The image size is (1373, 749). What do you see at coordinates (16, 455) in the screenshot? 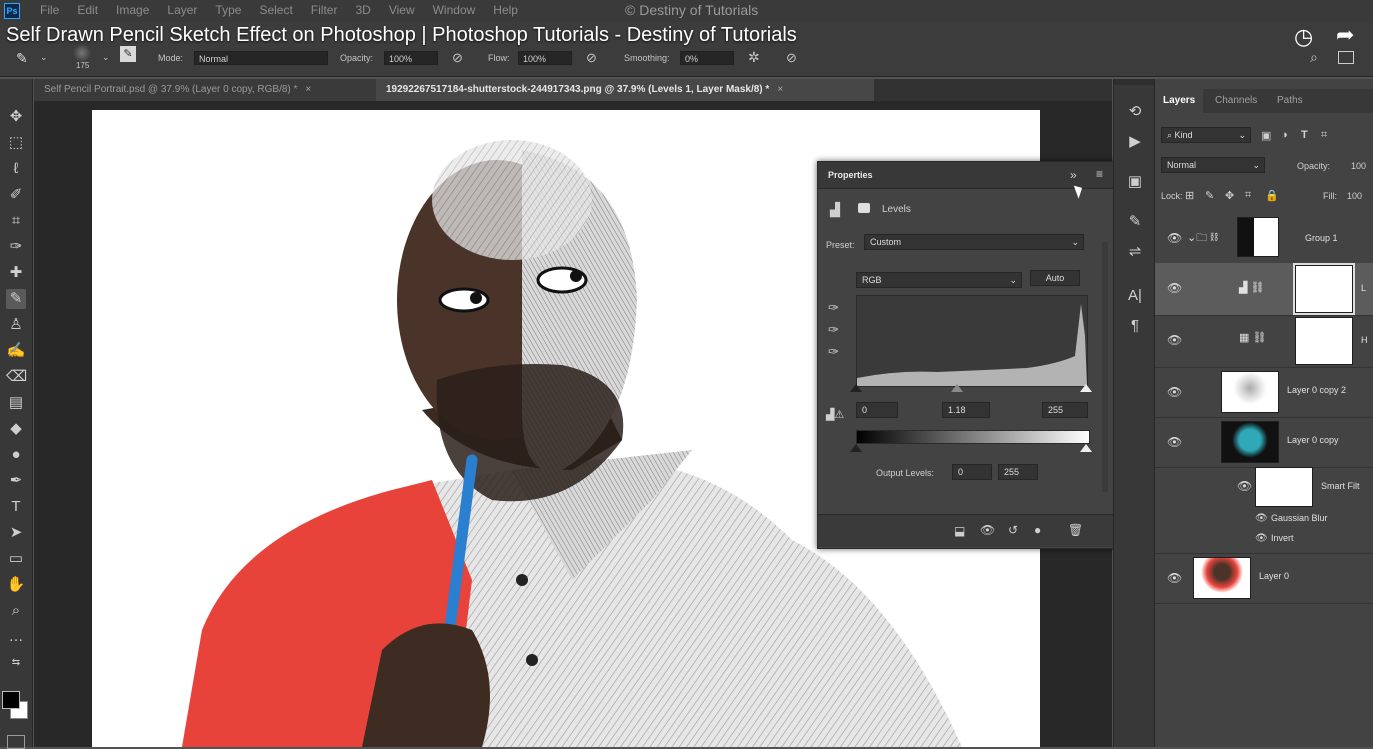
I see `dodge-tool-icon: ●` at bounding box center [16, 455].